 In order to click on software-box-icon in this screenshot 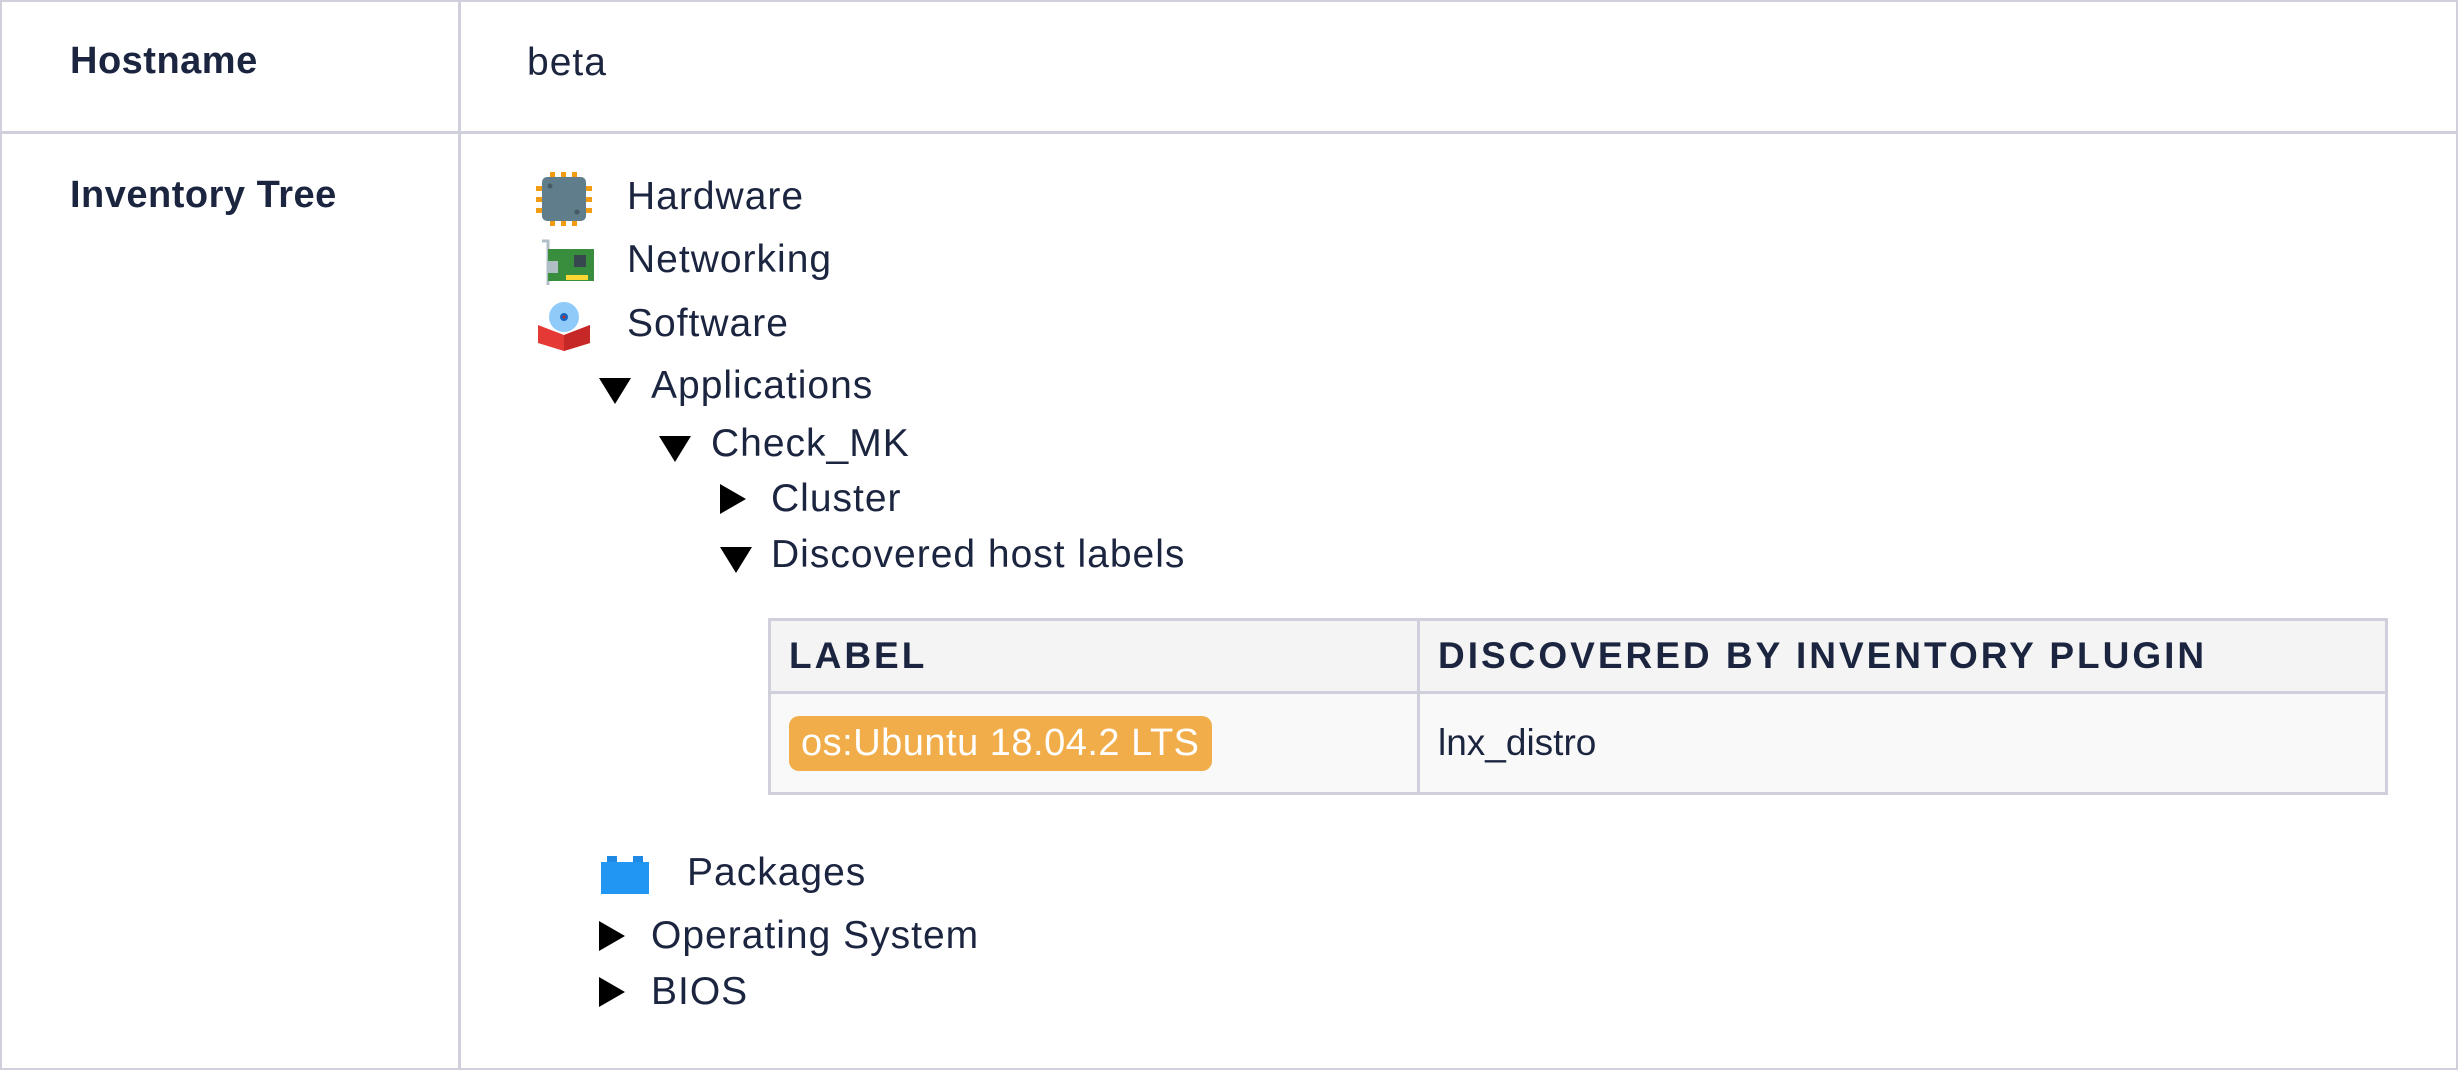, I will do `click(564, 326)`.